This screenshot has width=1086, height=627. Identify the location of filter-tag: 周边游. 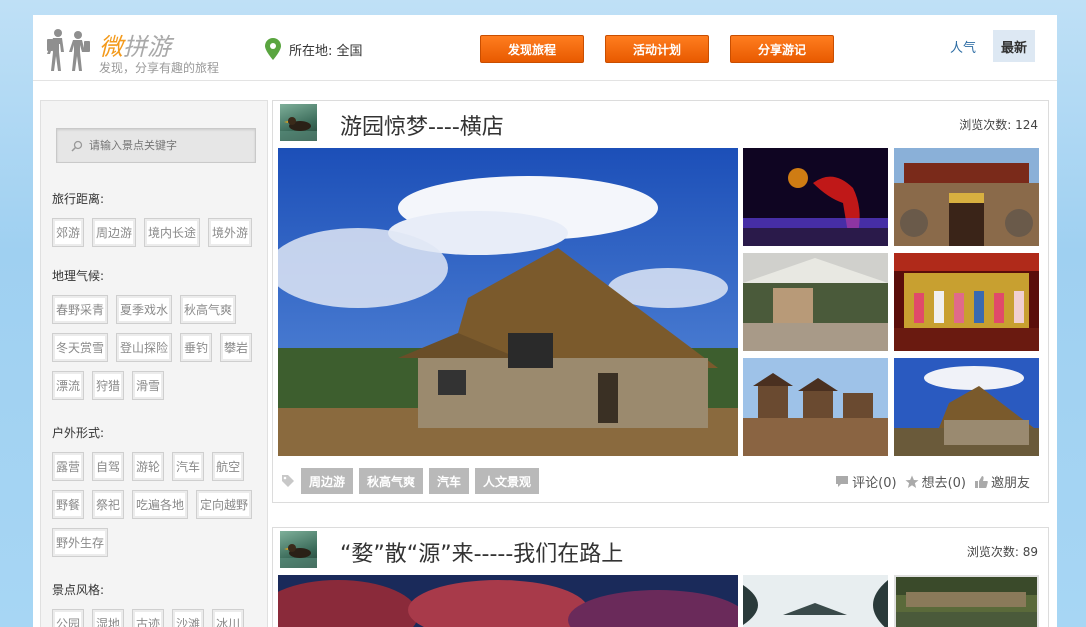
(114, 232).